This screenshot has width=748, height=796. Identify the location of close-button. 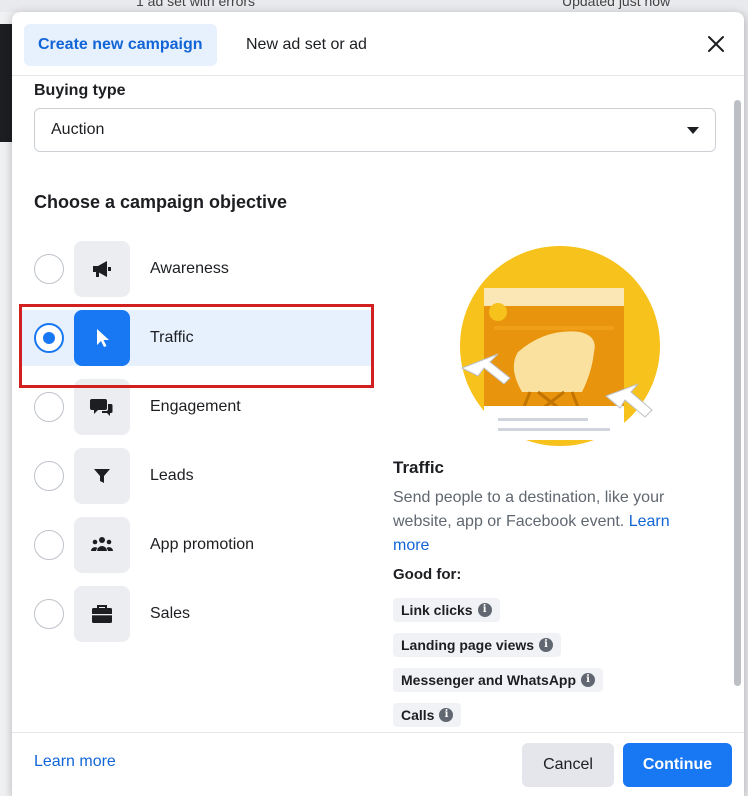
(716, 44).